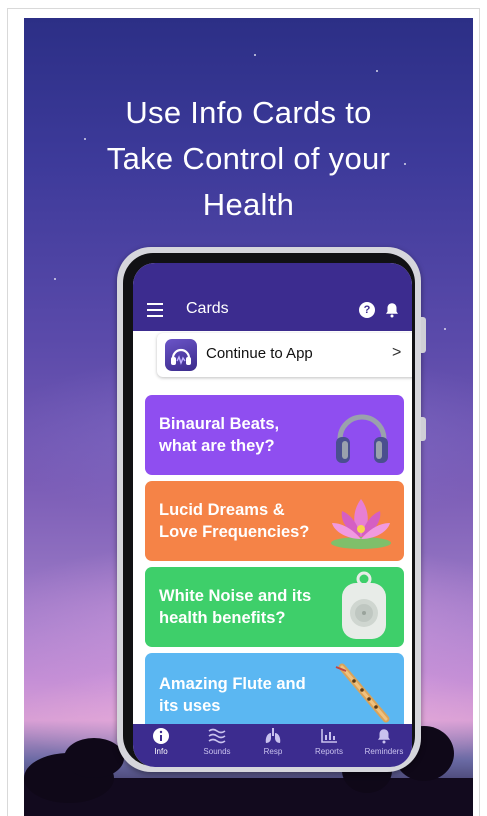 The width and height of the screenshot is (487, 816). I want to click on headline-line: Use Info Cards to, so click(248, 112).